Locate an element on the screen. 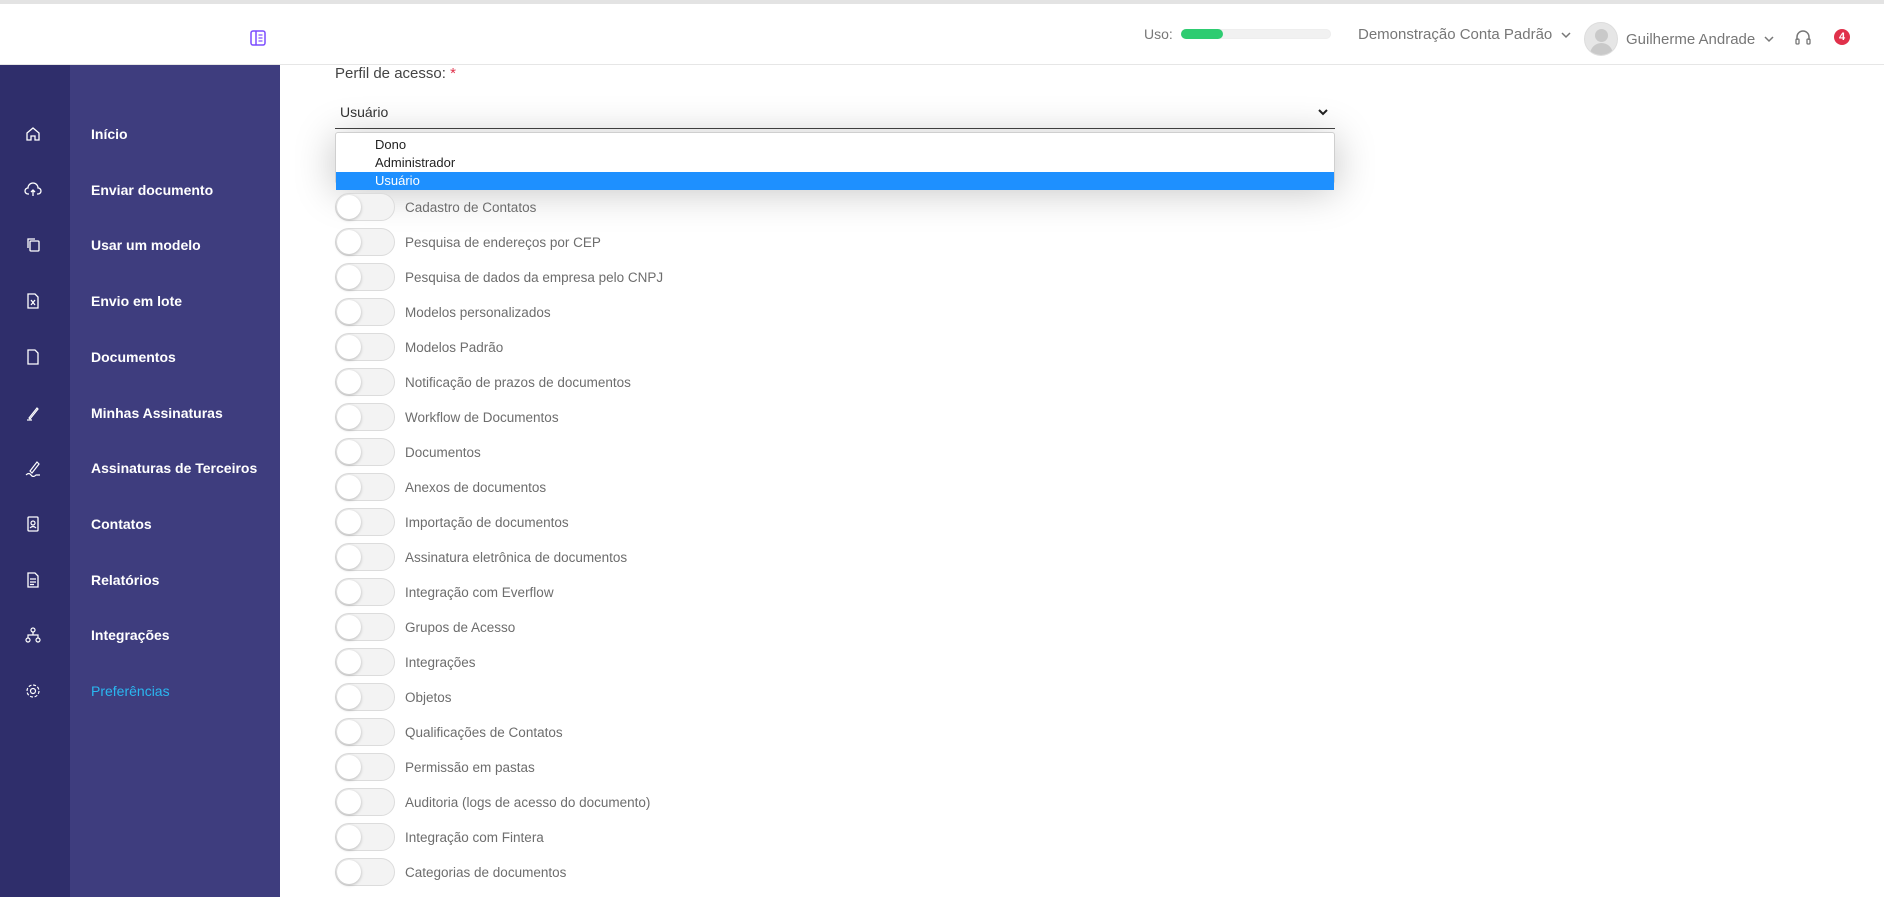 The width and height of the screenshot is (1884, 897). permission-row: Objetos is located at coordinates (393, 697).